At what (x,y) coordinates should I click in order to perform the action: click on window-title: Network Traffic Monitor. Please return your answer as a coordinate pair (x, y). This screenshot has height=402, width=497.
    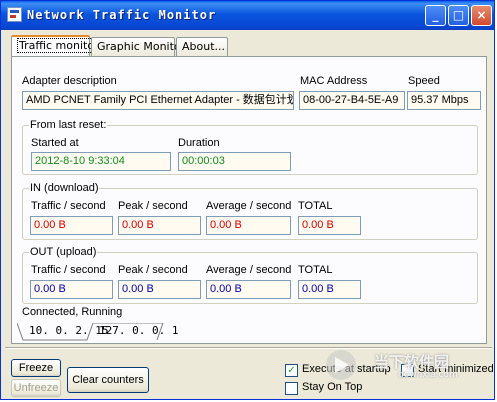
    Looking at the image, I should click on (122, 15).